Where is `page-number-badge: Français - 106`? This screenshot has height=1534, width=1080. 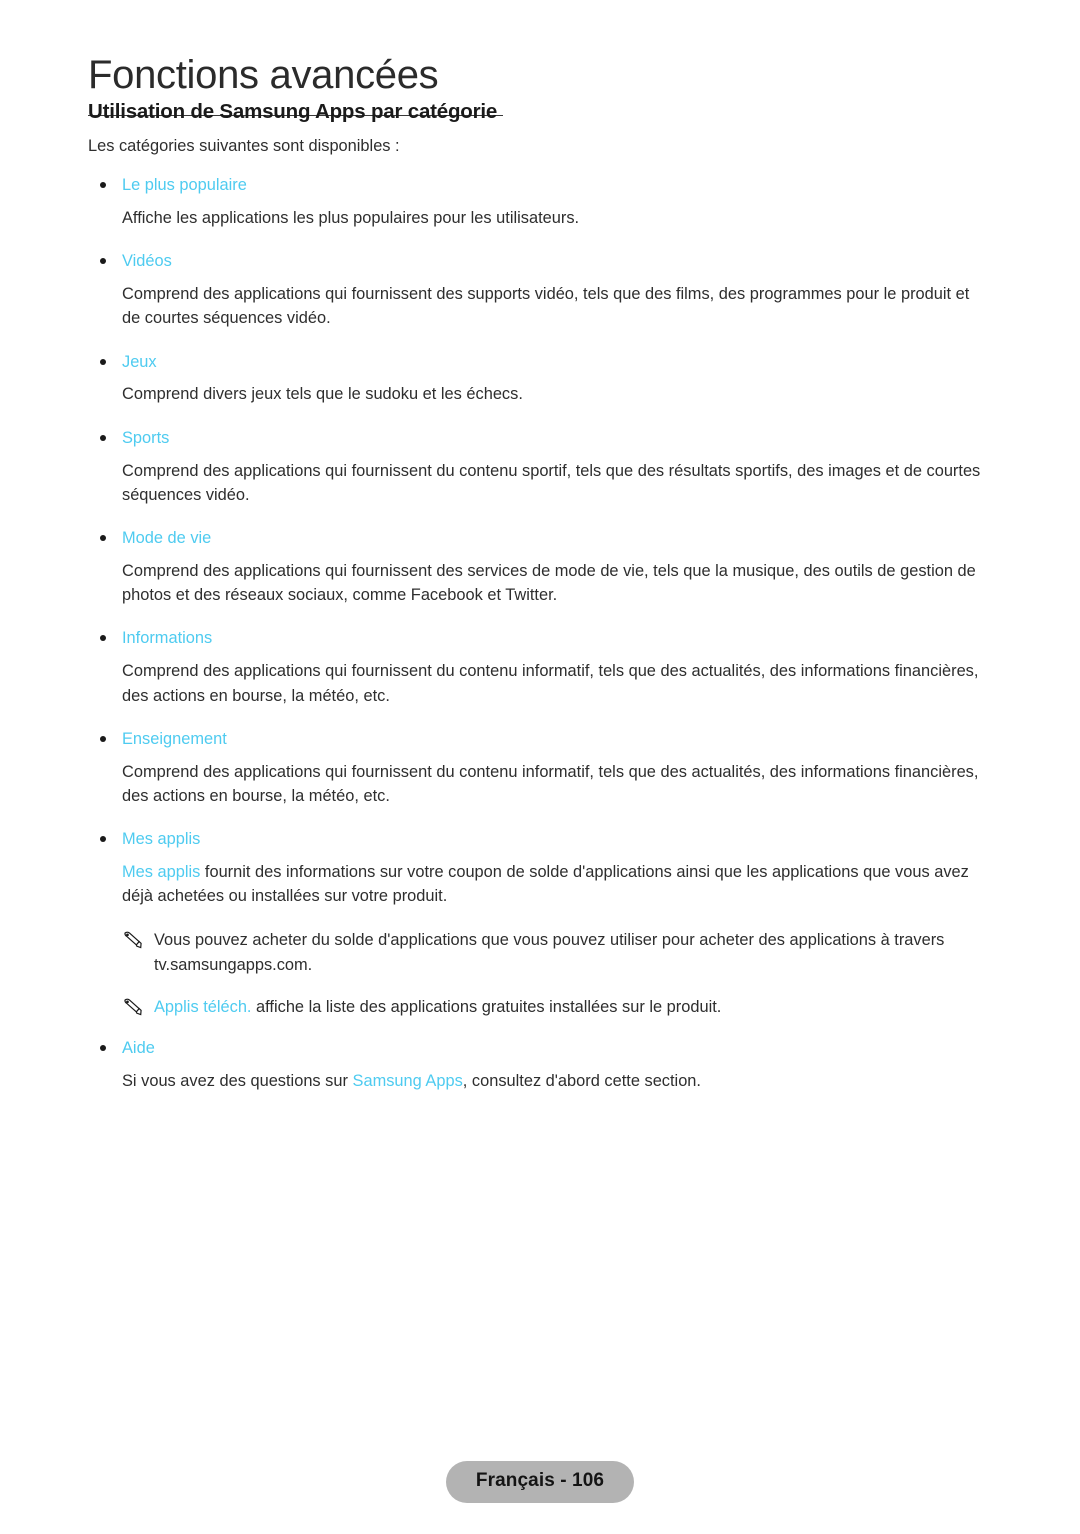 page-number-badge: Français - 106 is located at coordinates (540, 1482).